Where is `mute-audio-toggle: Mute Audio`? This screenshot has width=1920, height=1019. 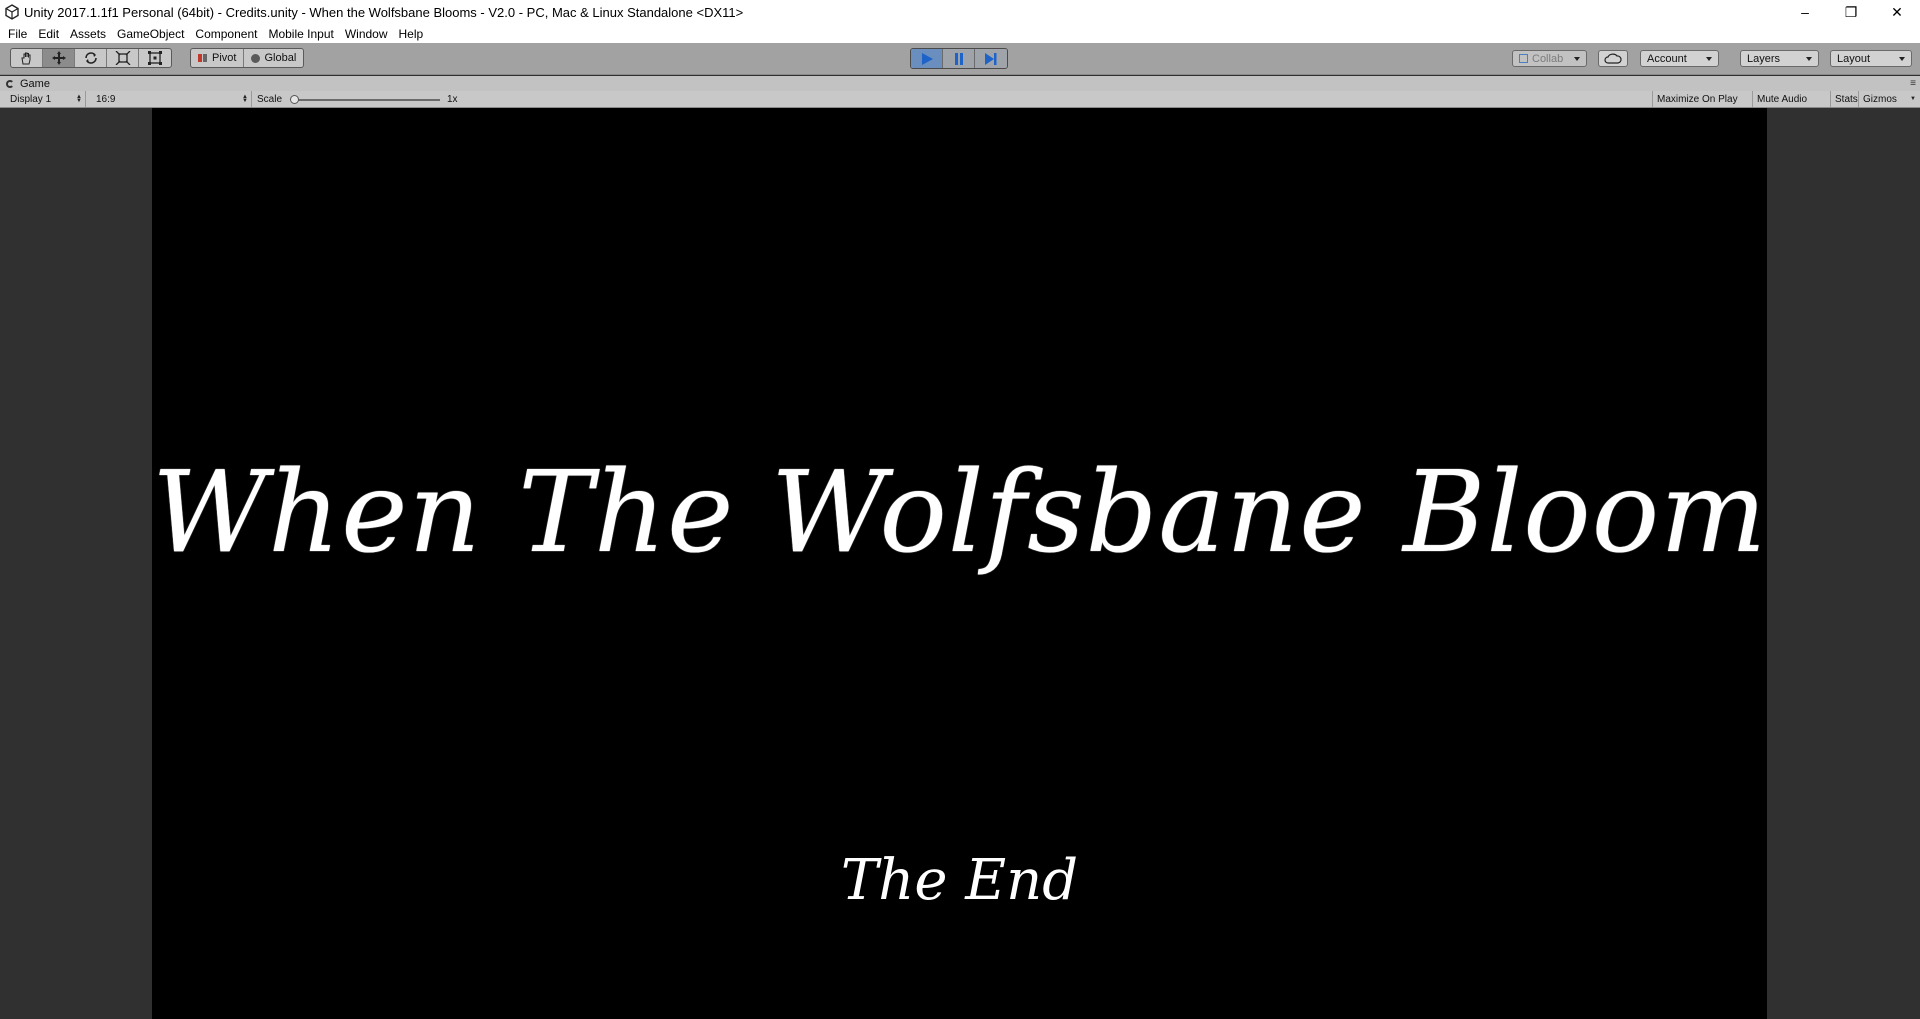 mute-audio-toggle: Mute Audio is located at coordinates (1781, 99).